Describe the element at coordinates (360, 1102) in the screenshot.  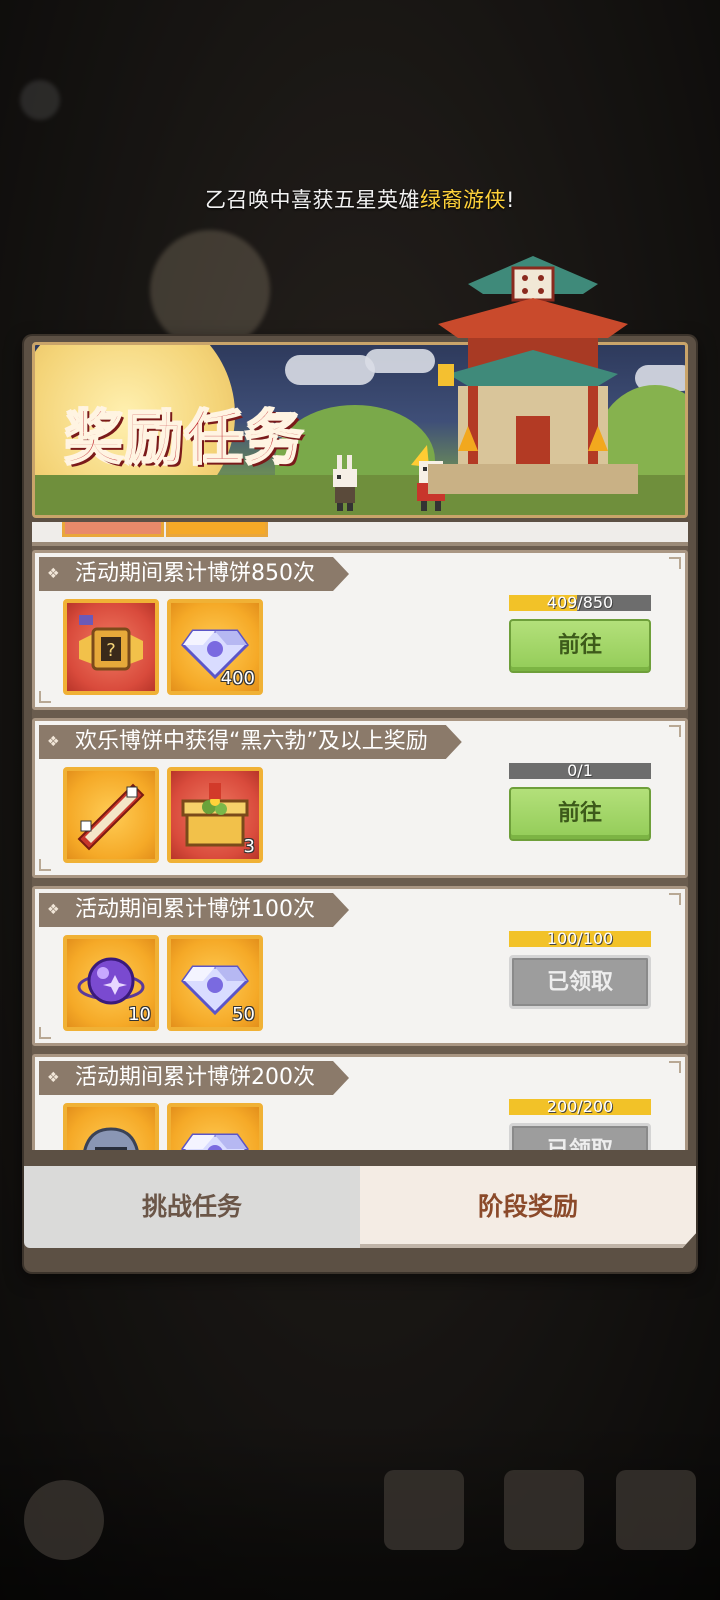
I see `task-card: ❖ 活动期间累计博饼200次 200/200` at that location.